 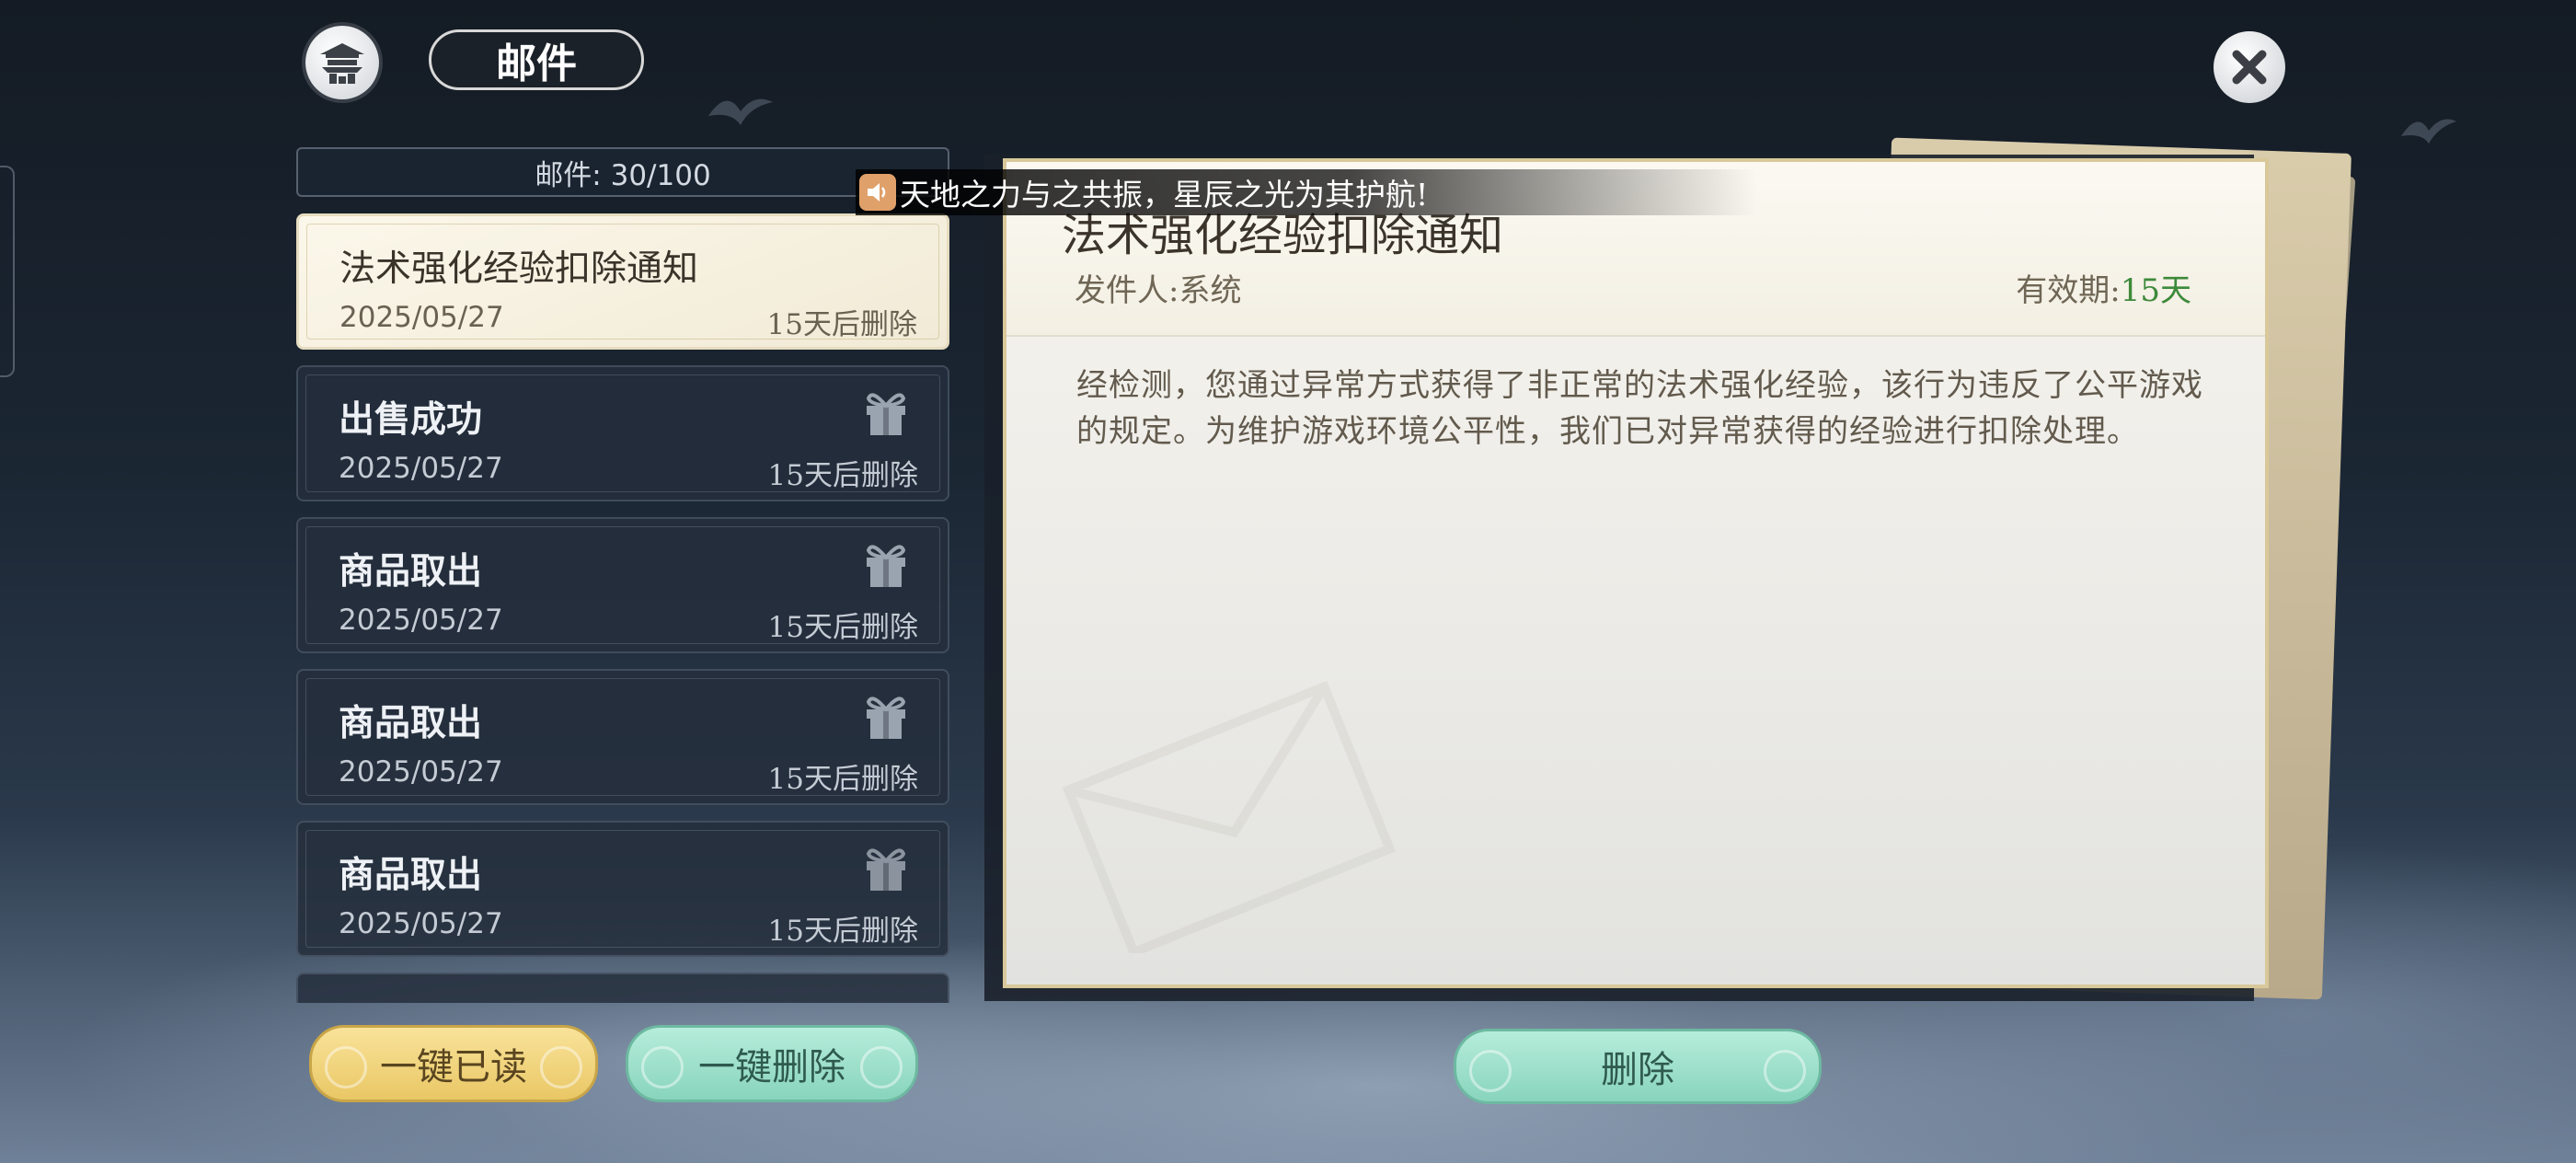 What do you see at coordinates (453, 1067) in the screenshot?
I see `read-all-label: 一键已读` at bounding box center [453, 1067].